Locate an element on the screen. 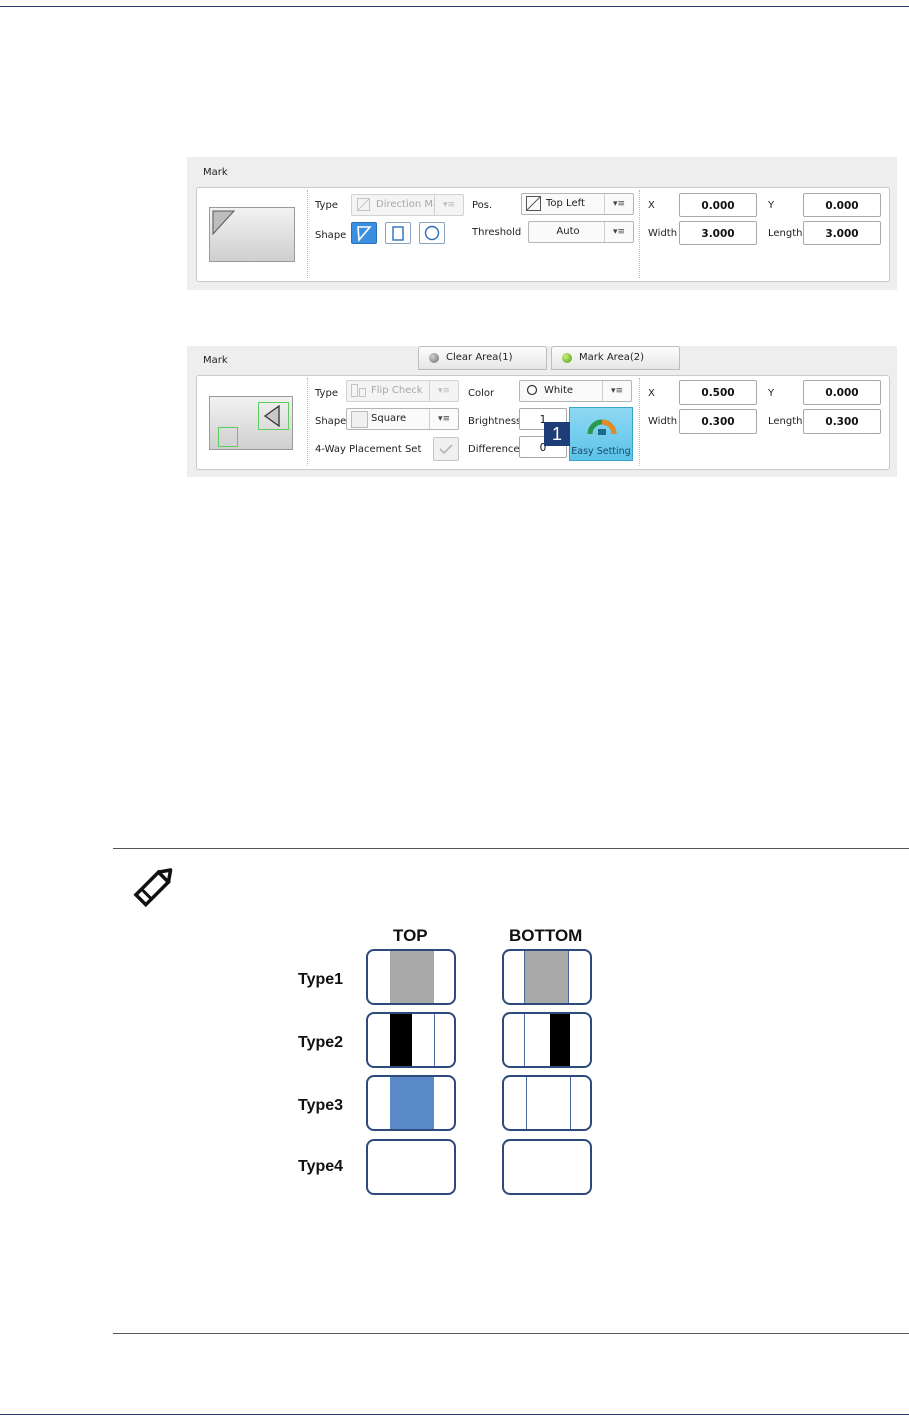 This screenshot has height=1424, width=909. x-field: 0.500 is located at coordinates (718, 392).